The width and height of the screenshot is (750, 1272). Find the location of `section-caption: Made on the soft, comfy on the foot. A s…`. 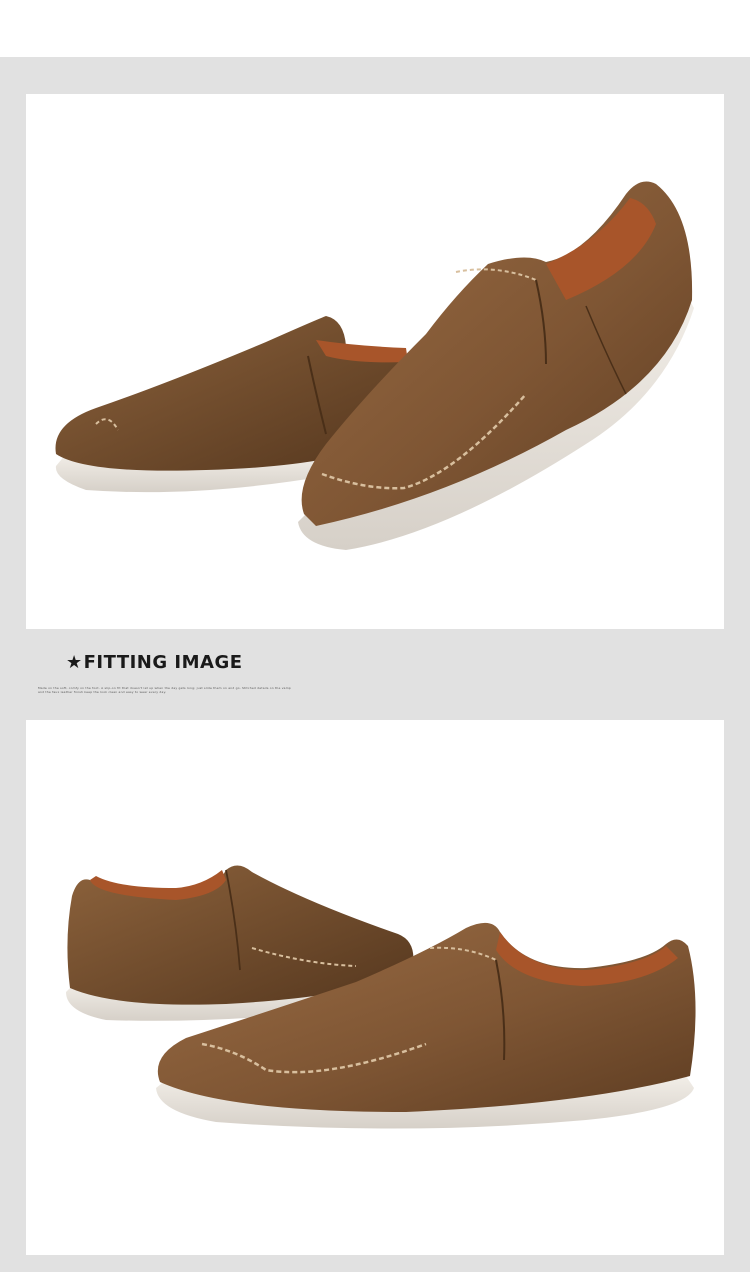

section-caption: Made on the soft, comfy on the foot. A s… is located at coordinates (164, 690).